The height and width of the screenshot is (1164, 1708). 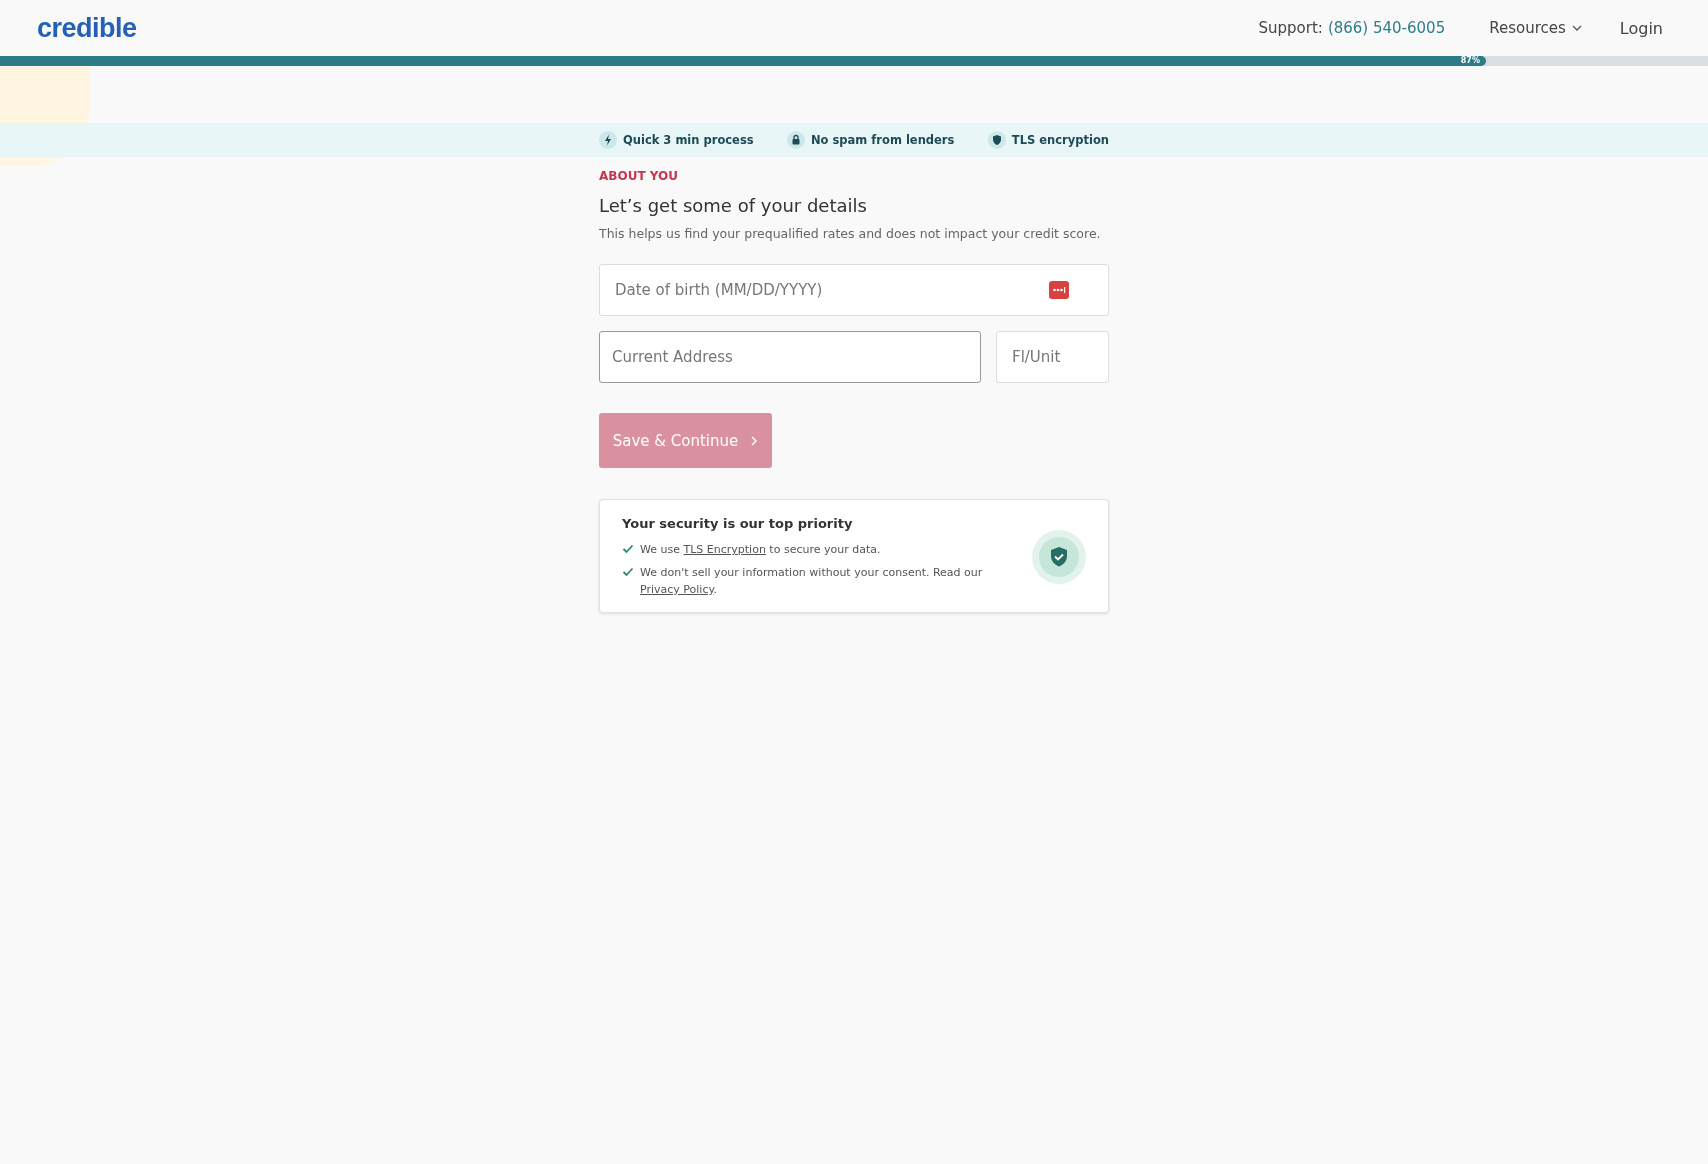 What do you see at coordinates (733, 205) in the screenshot?
I see `form-title: Let’s get some of your details` at bounding box center [733, 205].